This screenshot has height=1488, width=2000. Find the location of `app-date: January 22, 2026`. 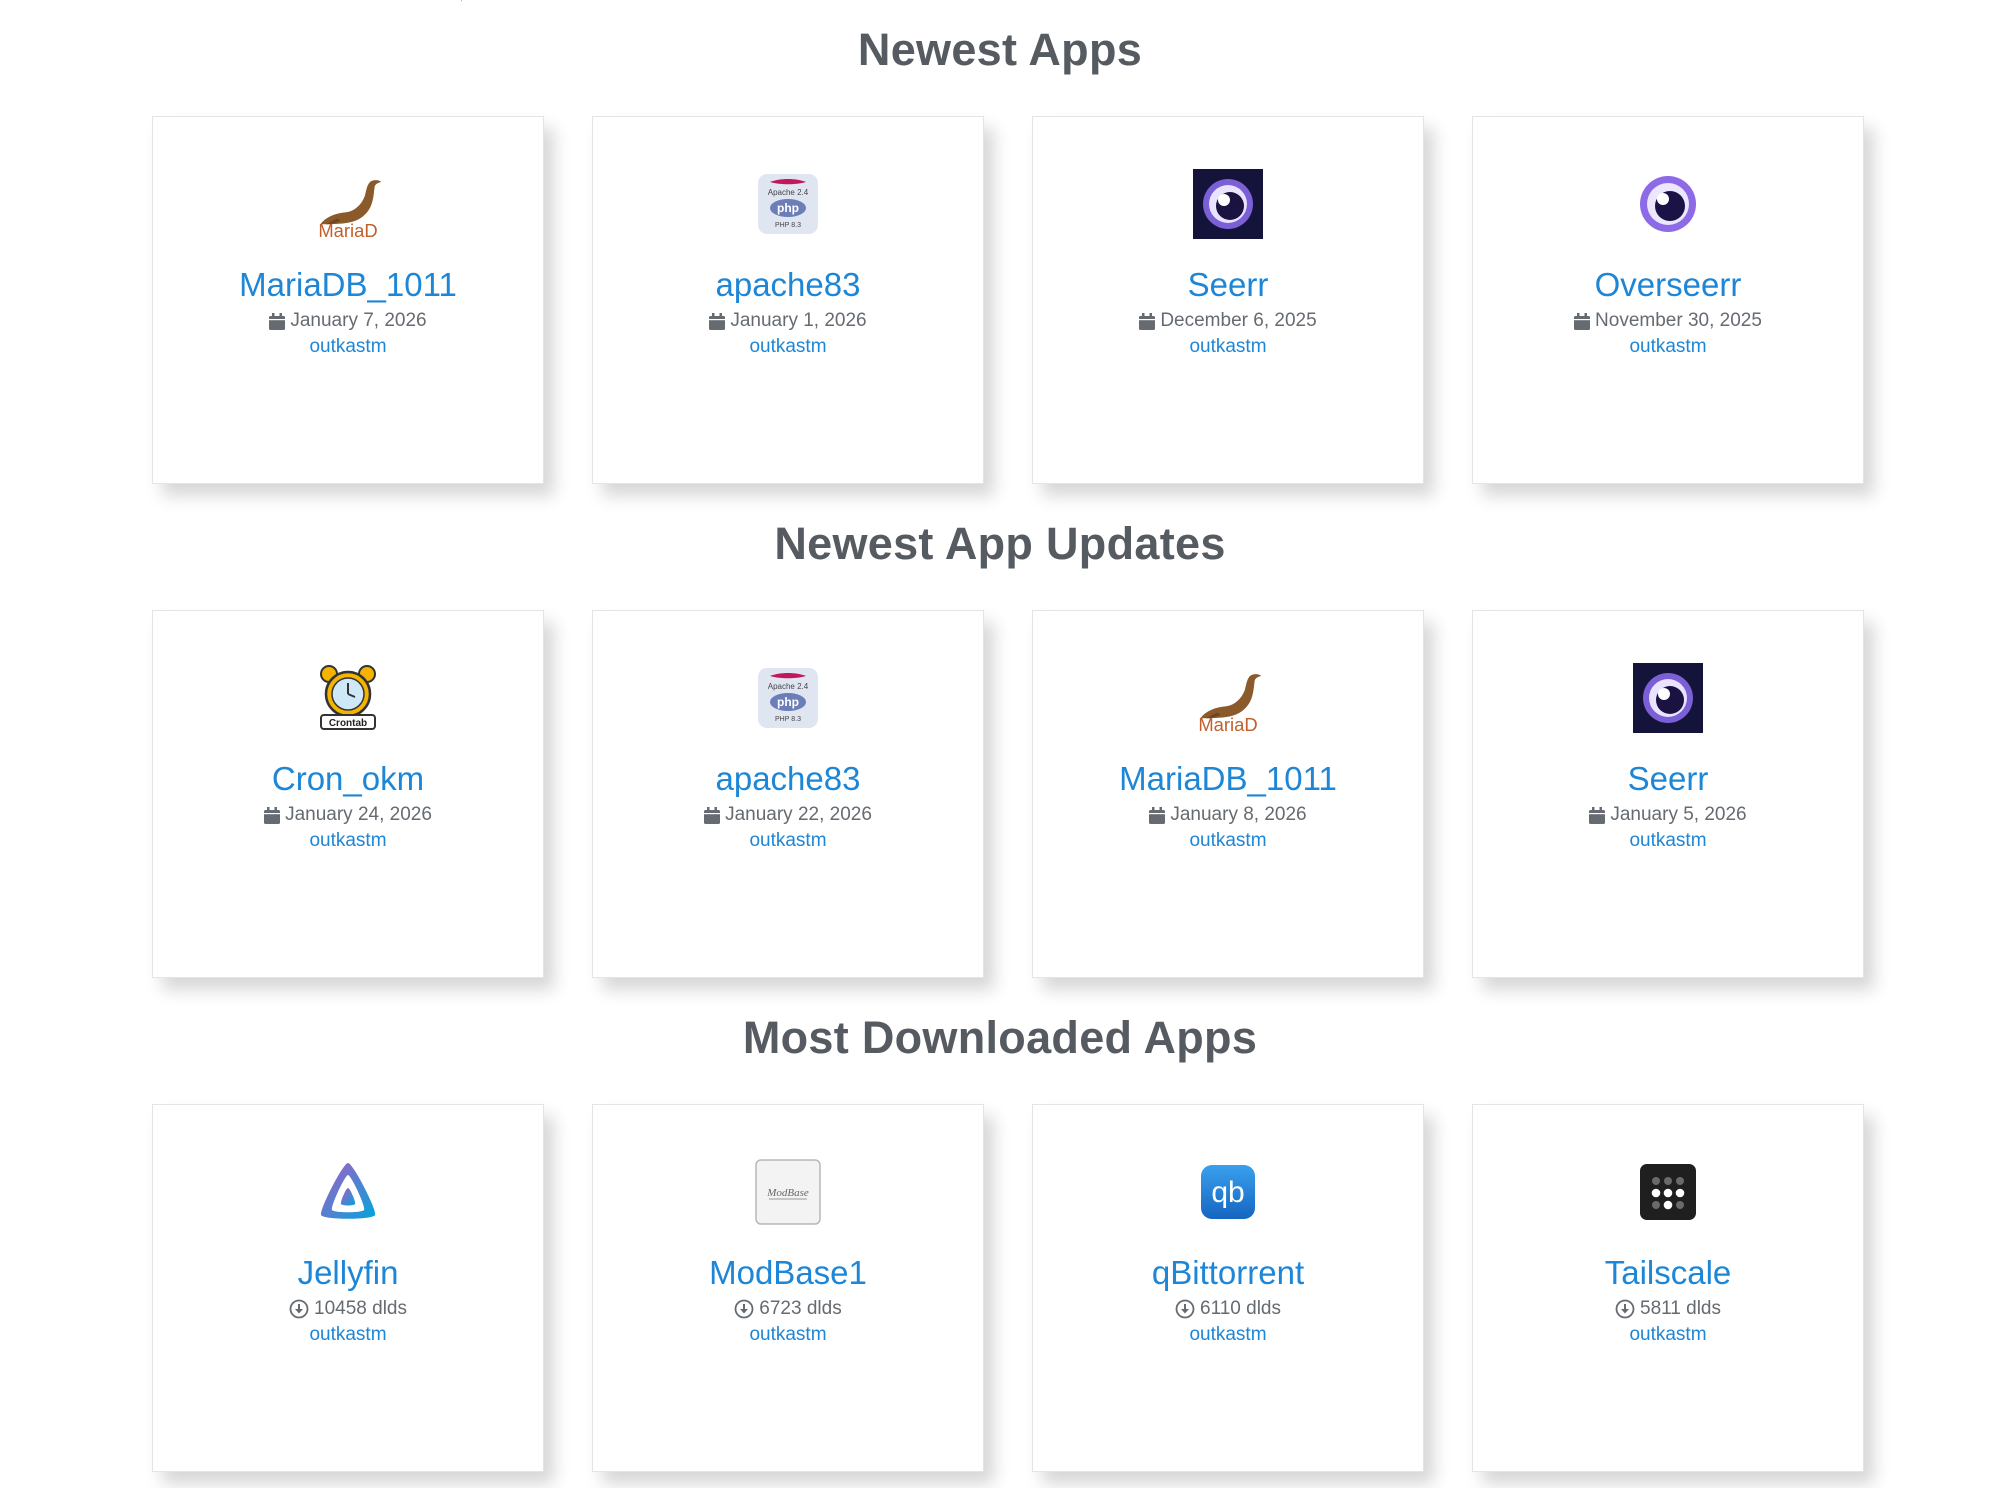

app-date: January 22, 2026 is located at coordinates (788, 815).